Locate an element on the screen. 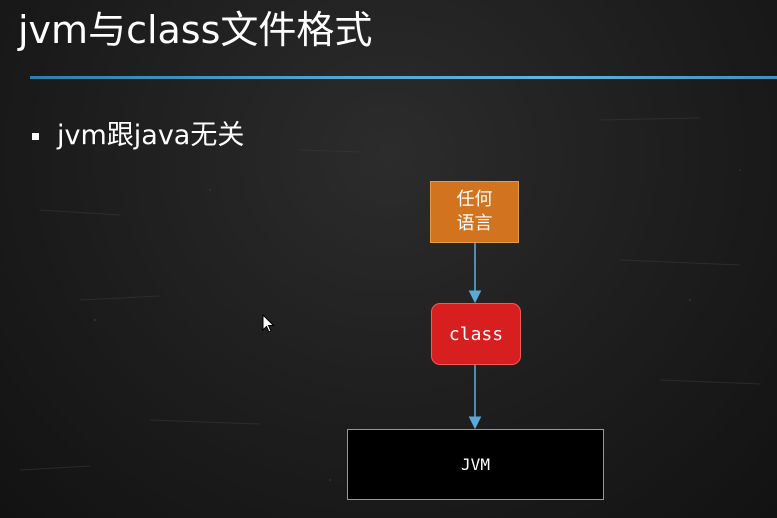 The image size is (777, 518). class-file-label: class is located at coordinates (476, 334).